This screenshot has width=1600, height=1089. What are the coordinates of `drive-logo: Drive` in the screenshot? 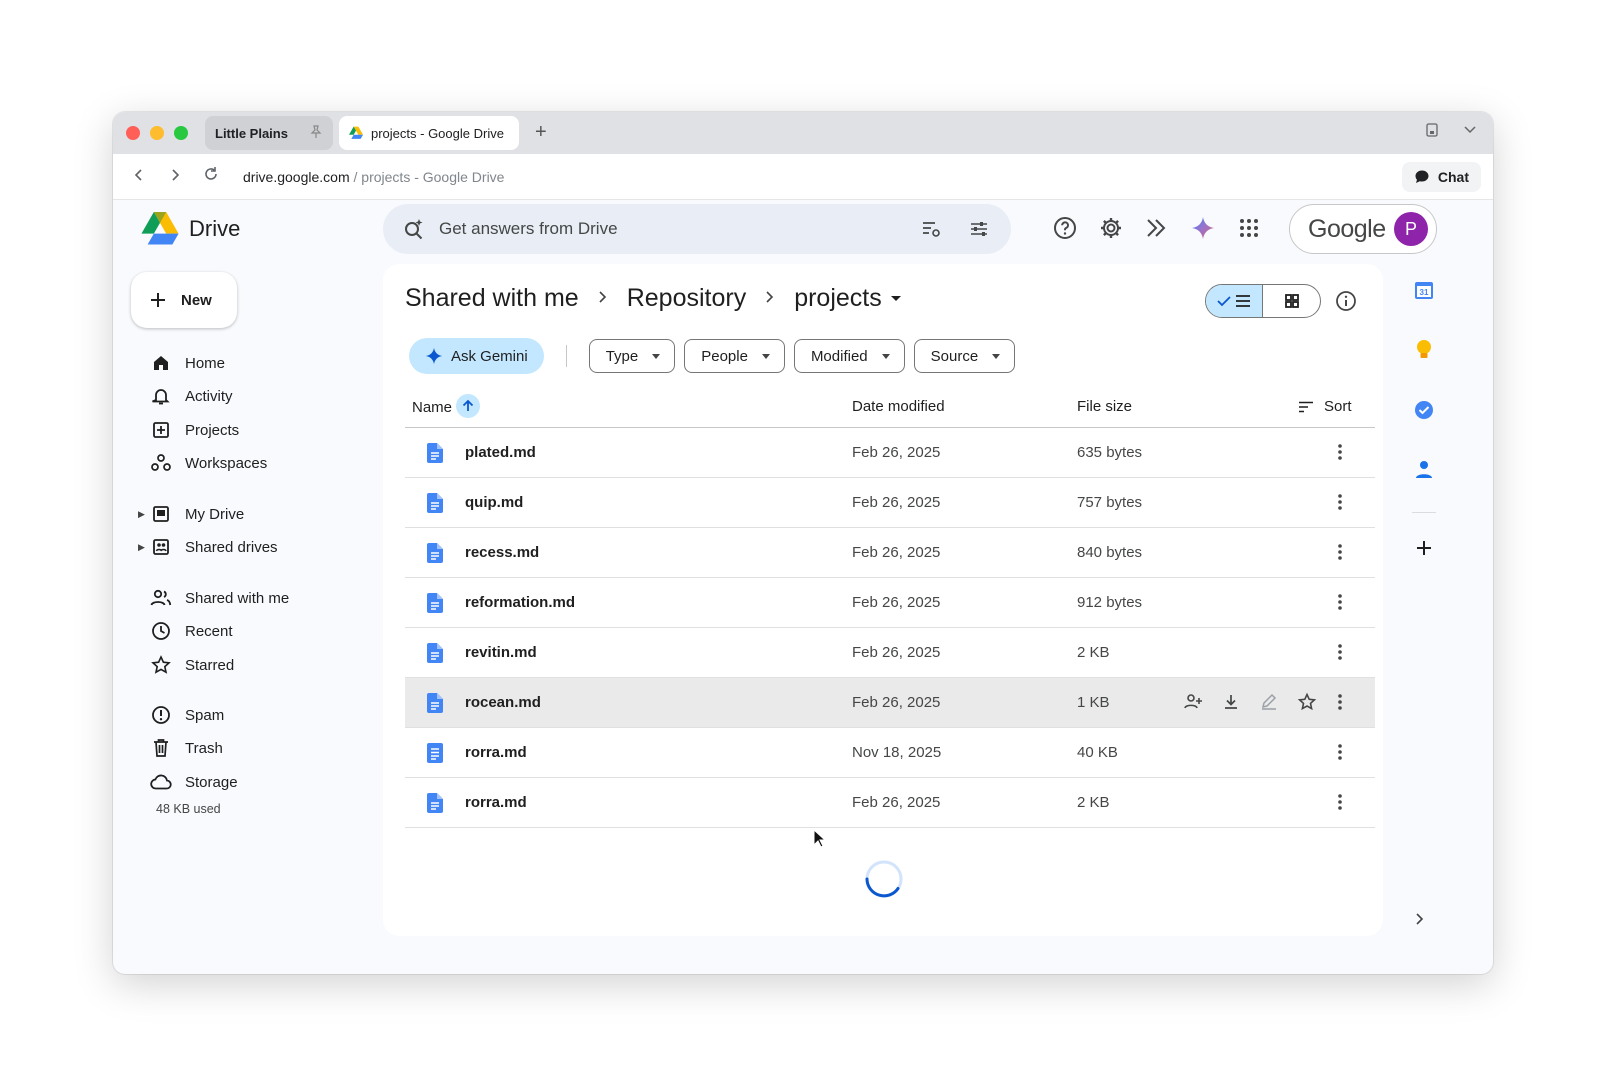 It's located at (190, 229).